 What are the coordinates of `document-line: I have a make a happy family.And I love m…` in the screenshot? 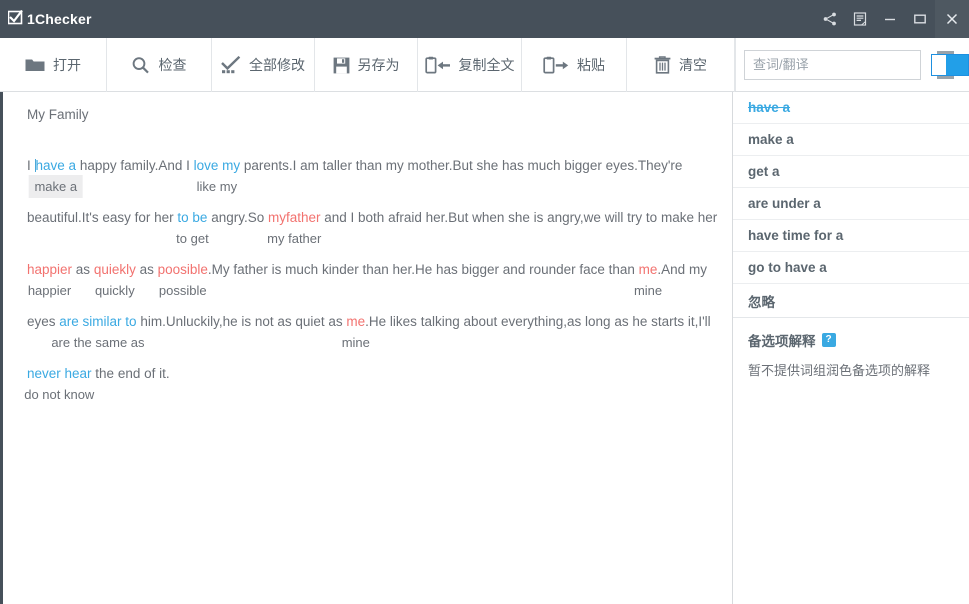 It's located at (370, 182).